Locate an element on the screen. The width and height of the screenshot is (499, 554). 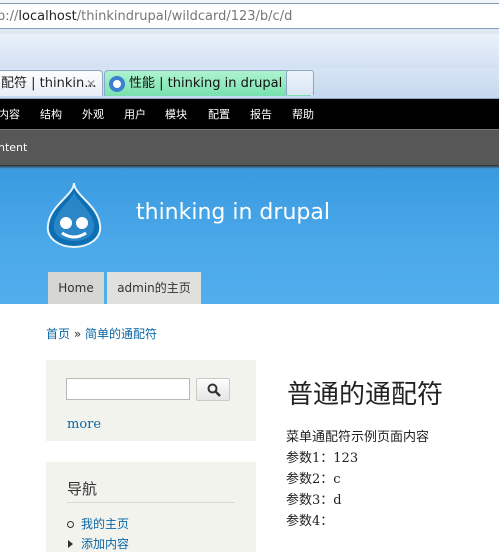
more-link: more is located at coordinates (84, 424).